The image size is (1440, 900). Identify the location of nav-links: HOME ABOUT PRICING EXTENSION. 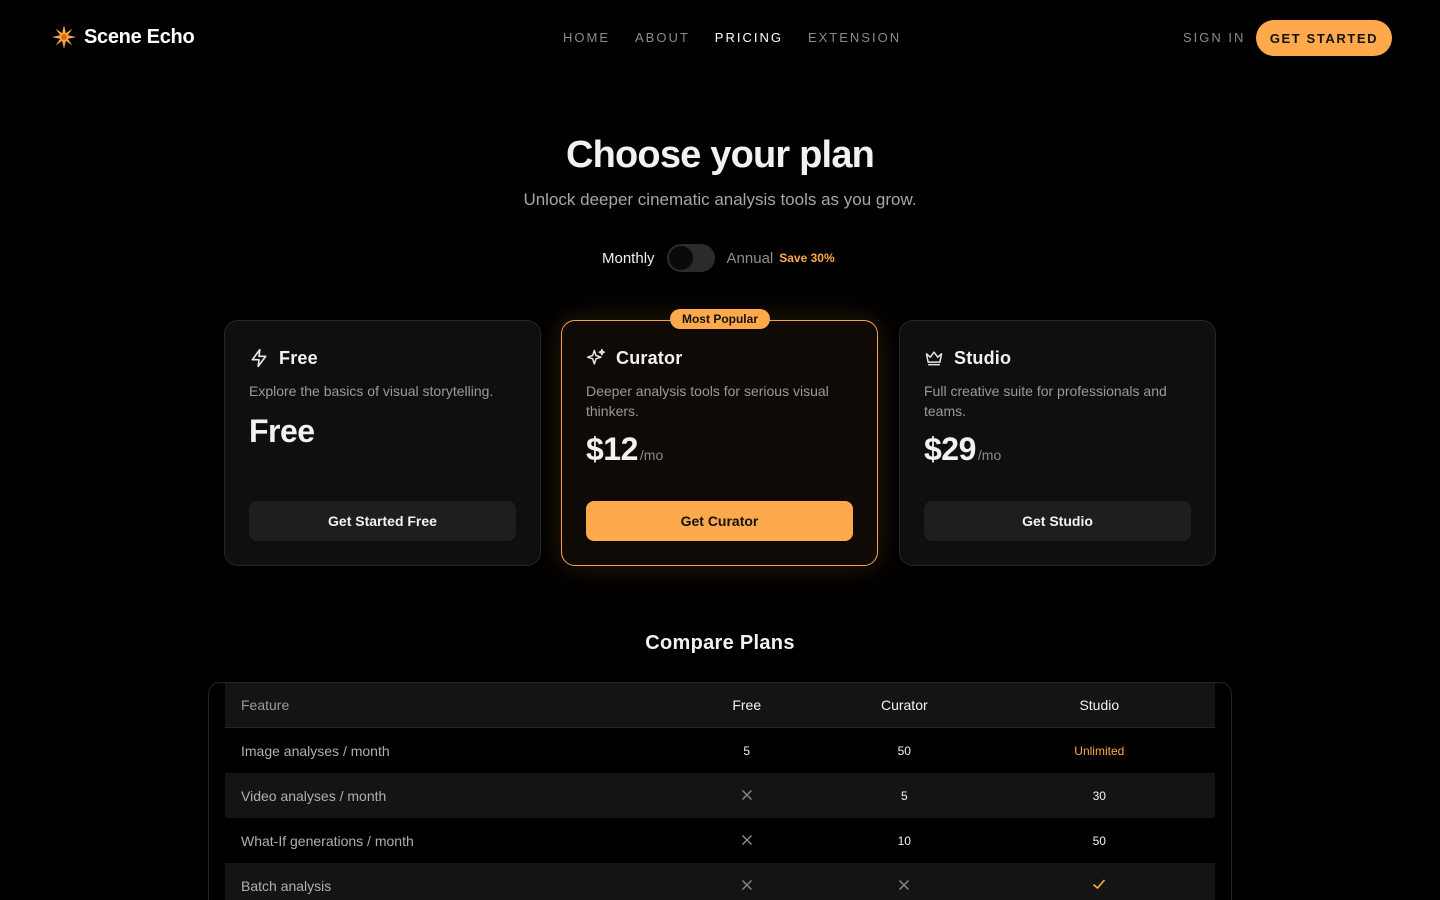
(732, 37).